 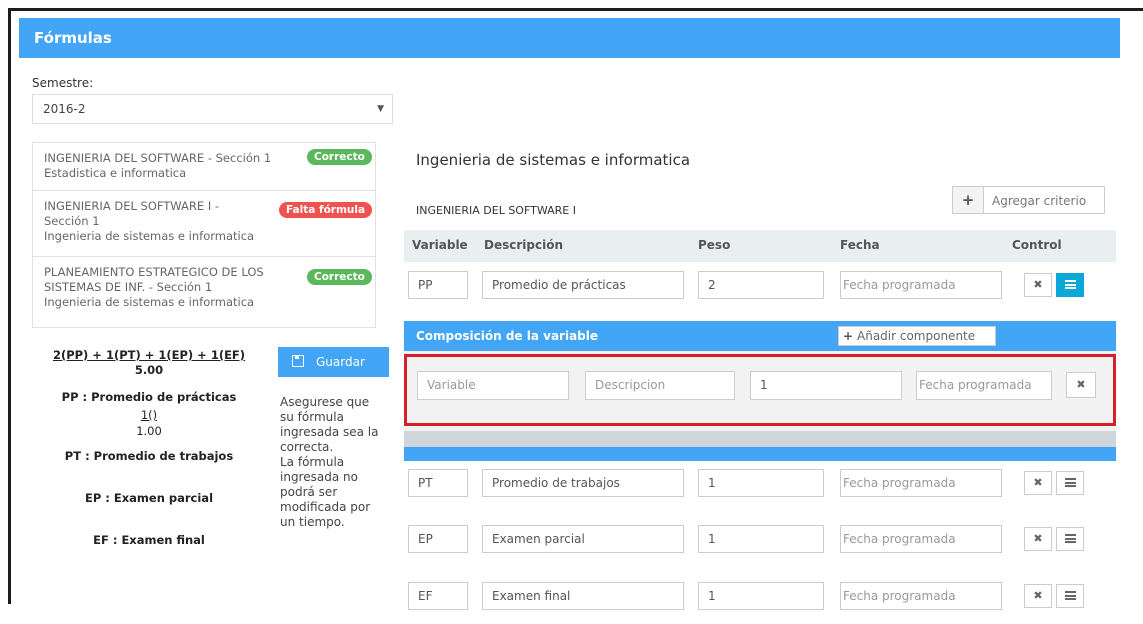 I want to click on highlight-box, so click(x=760, y=390).